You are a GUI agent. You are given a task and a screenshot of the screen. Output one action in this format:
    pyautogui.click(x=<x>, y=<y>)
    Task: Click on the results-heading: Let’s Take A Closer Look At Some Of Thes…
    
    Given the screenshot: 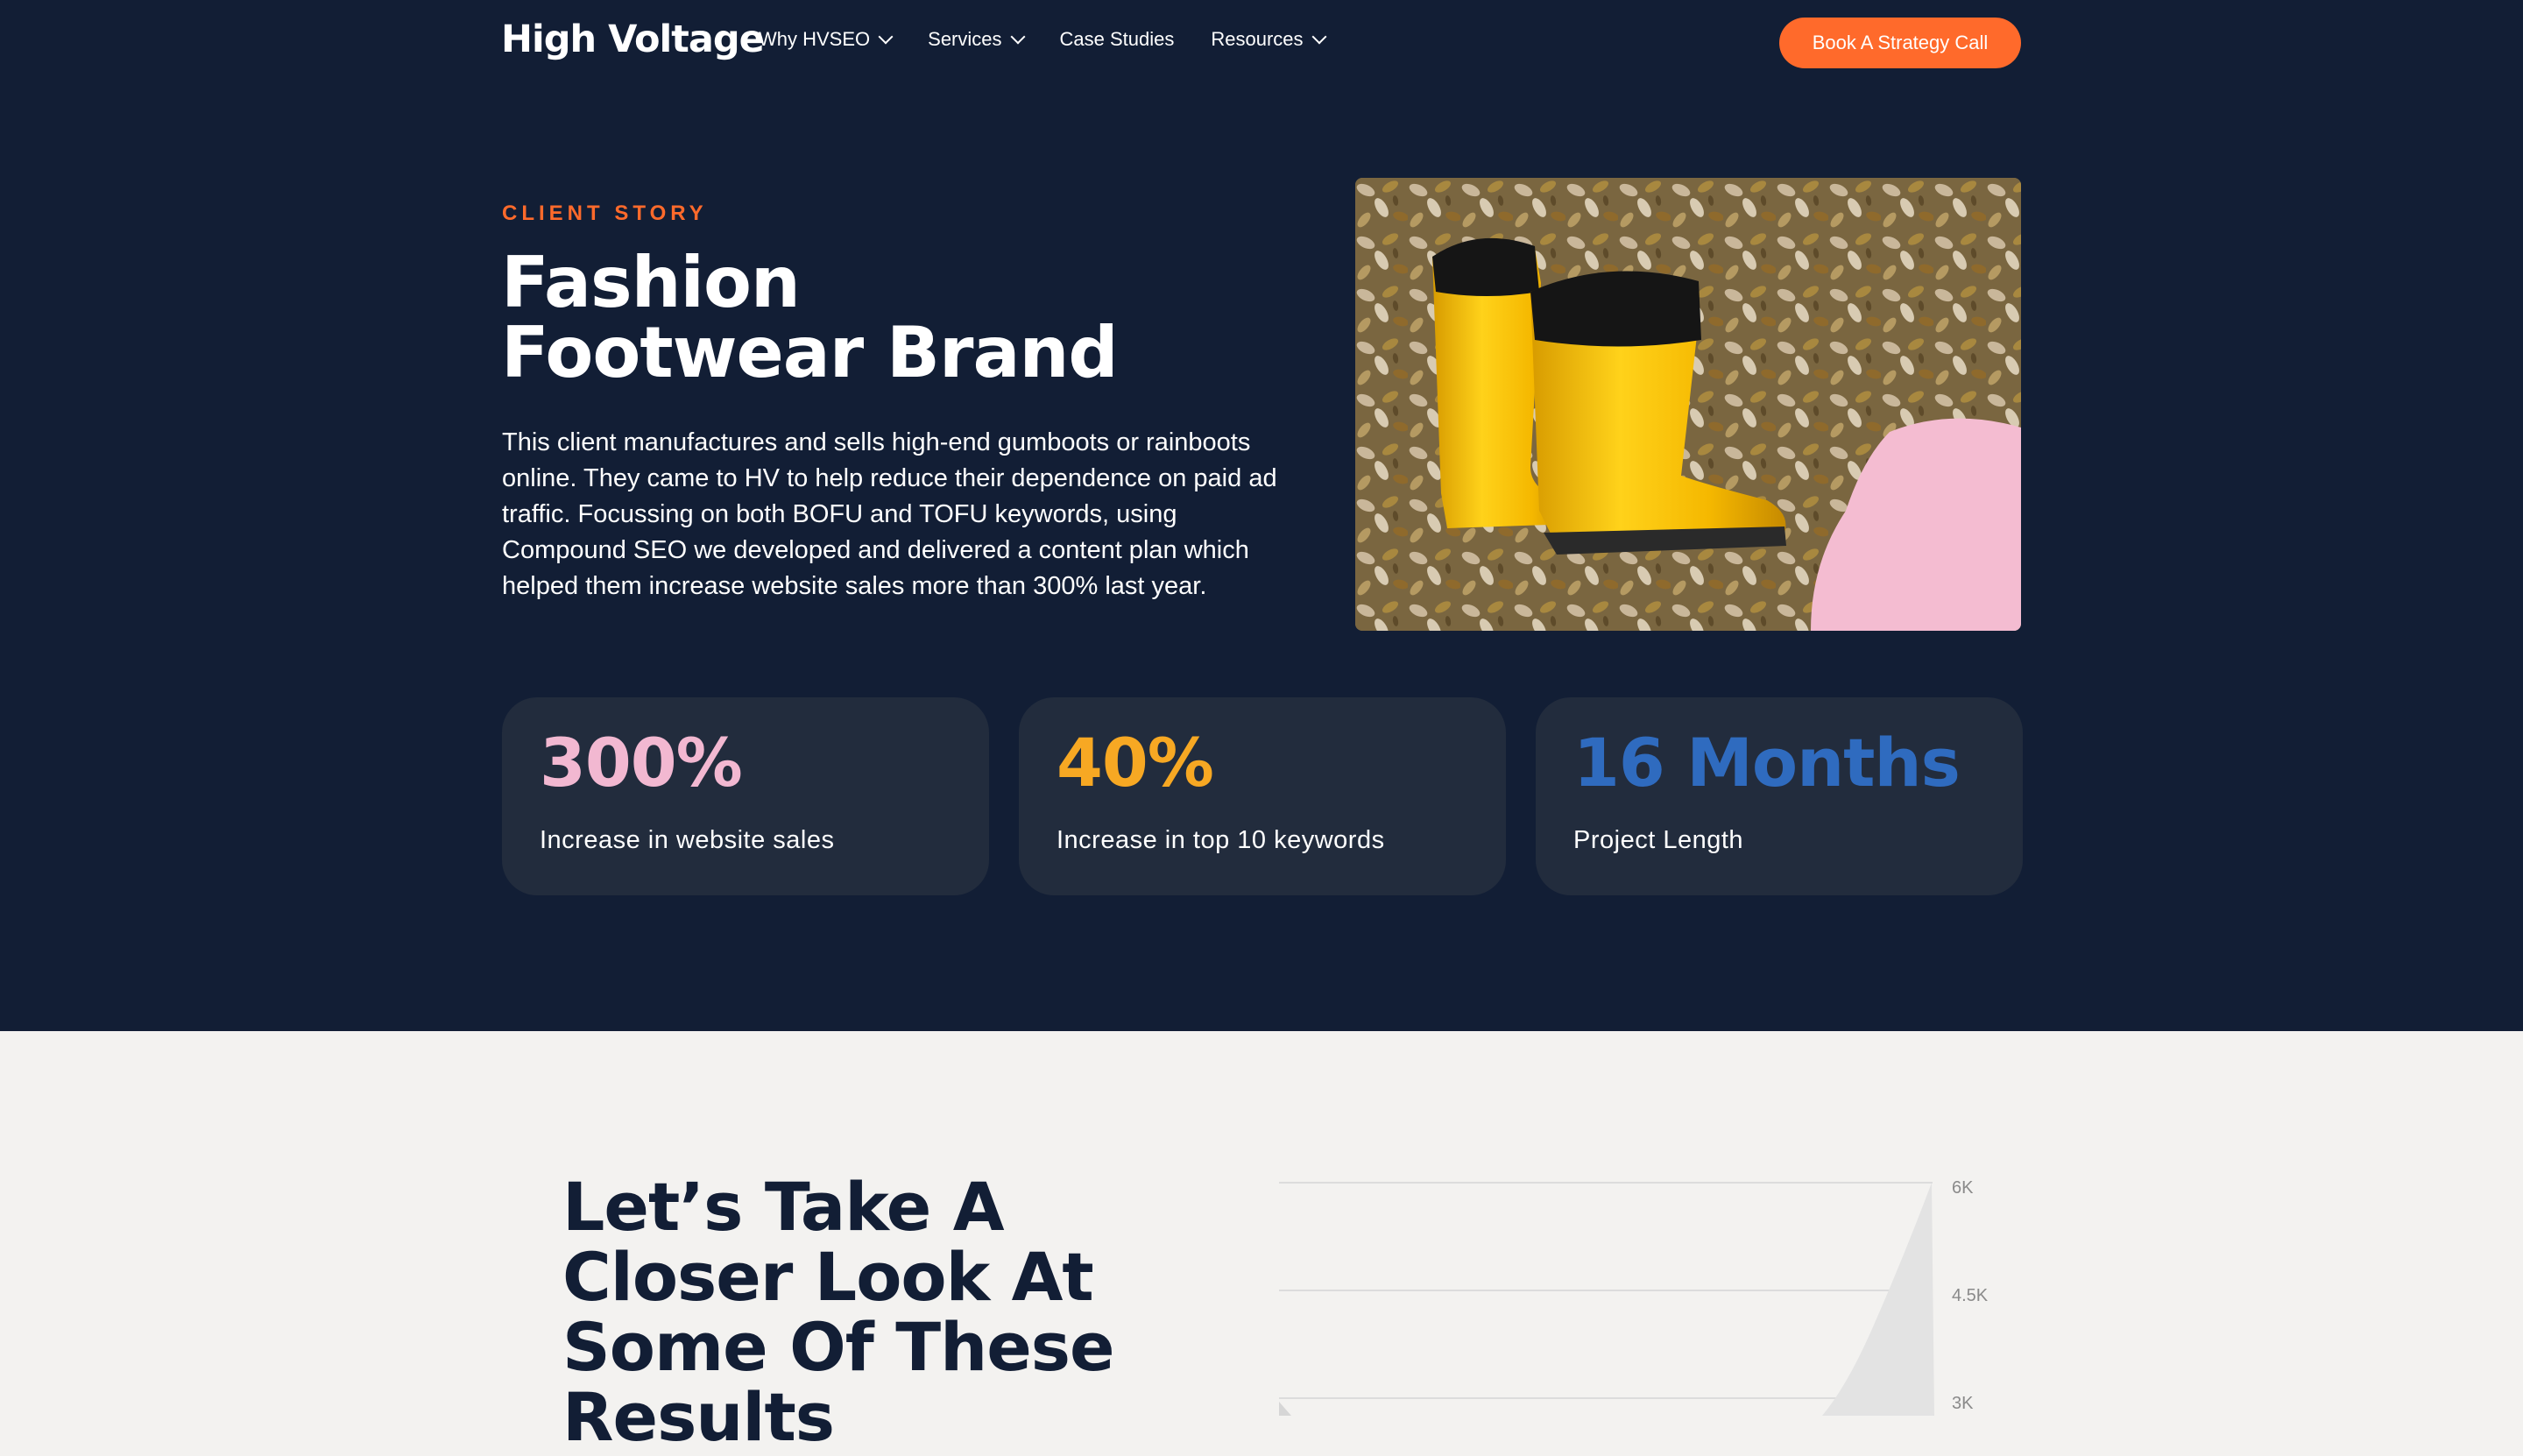 What is the action you would take?
    pyautogui.click(x=838, y=1312)
    